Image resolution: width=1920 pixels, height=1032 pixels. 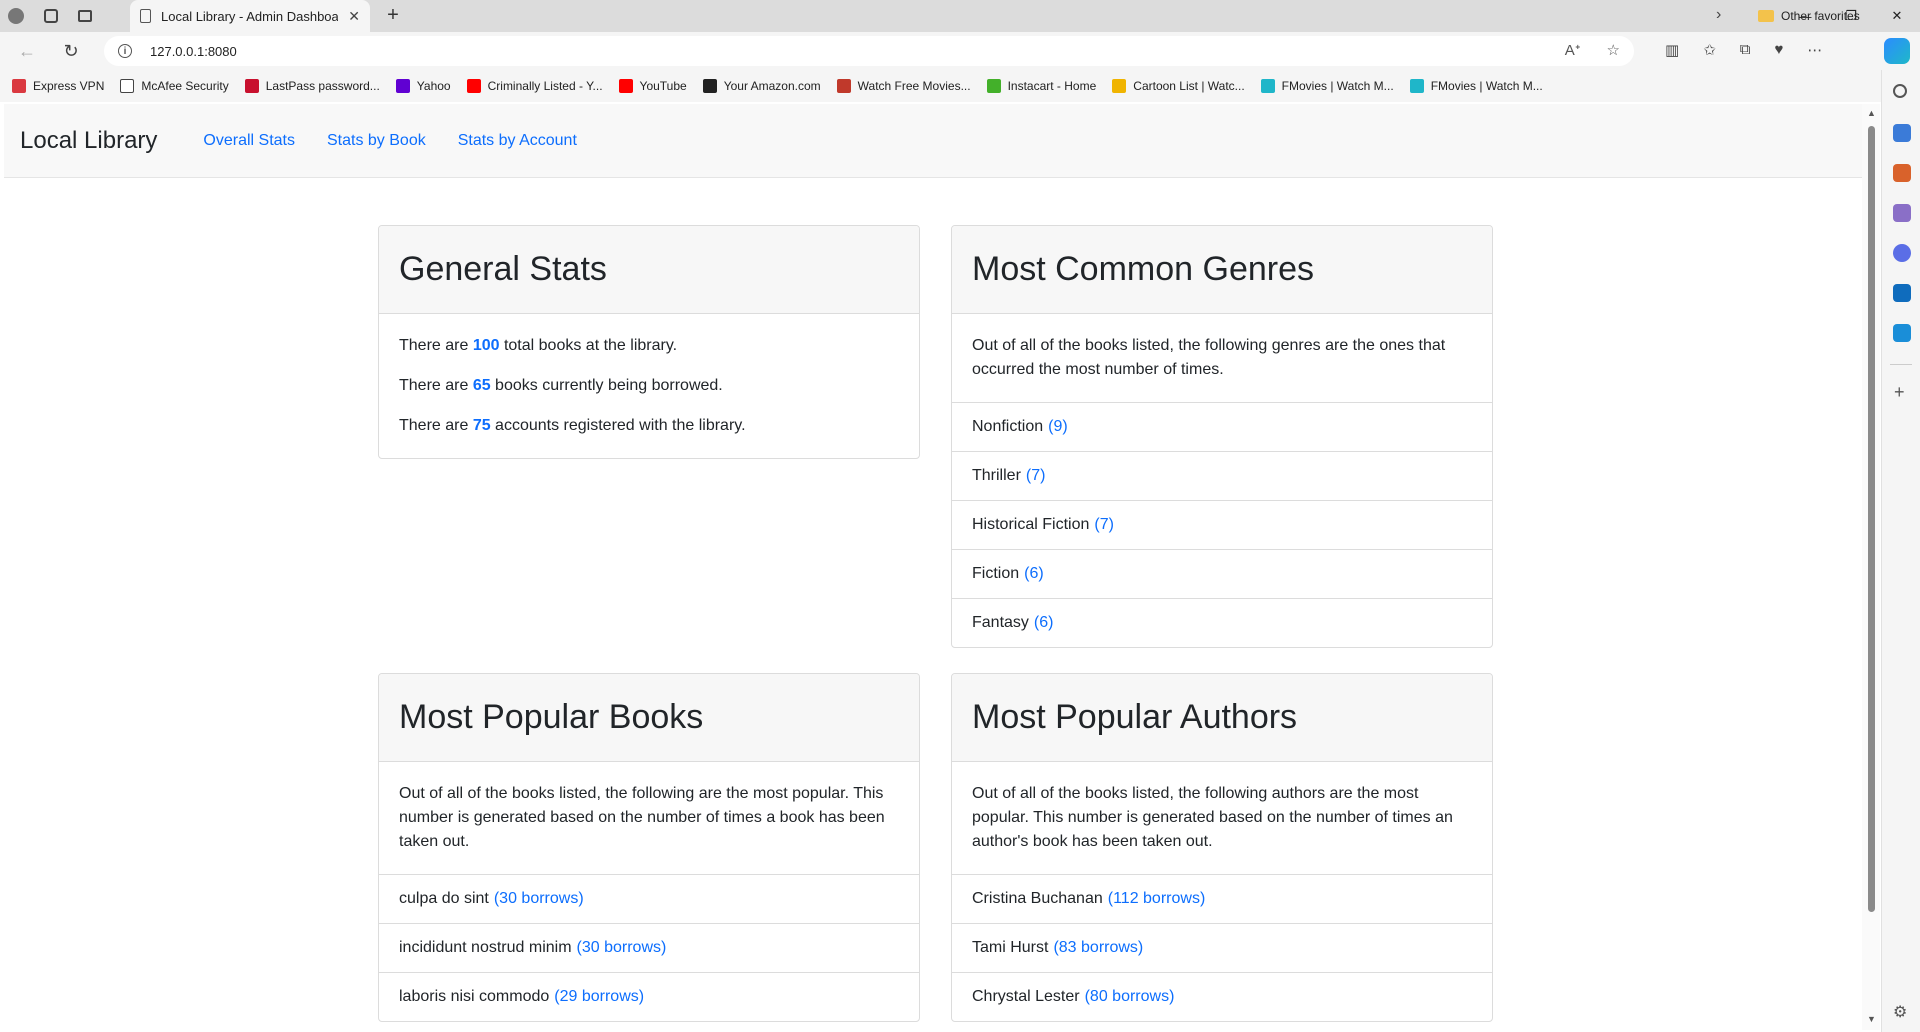 I want to click on tabstrip-left-icons, so click(x=50, y=16).